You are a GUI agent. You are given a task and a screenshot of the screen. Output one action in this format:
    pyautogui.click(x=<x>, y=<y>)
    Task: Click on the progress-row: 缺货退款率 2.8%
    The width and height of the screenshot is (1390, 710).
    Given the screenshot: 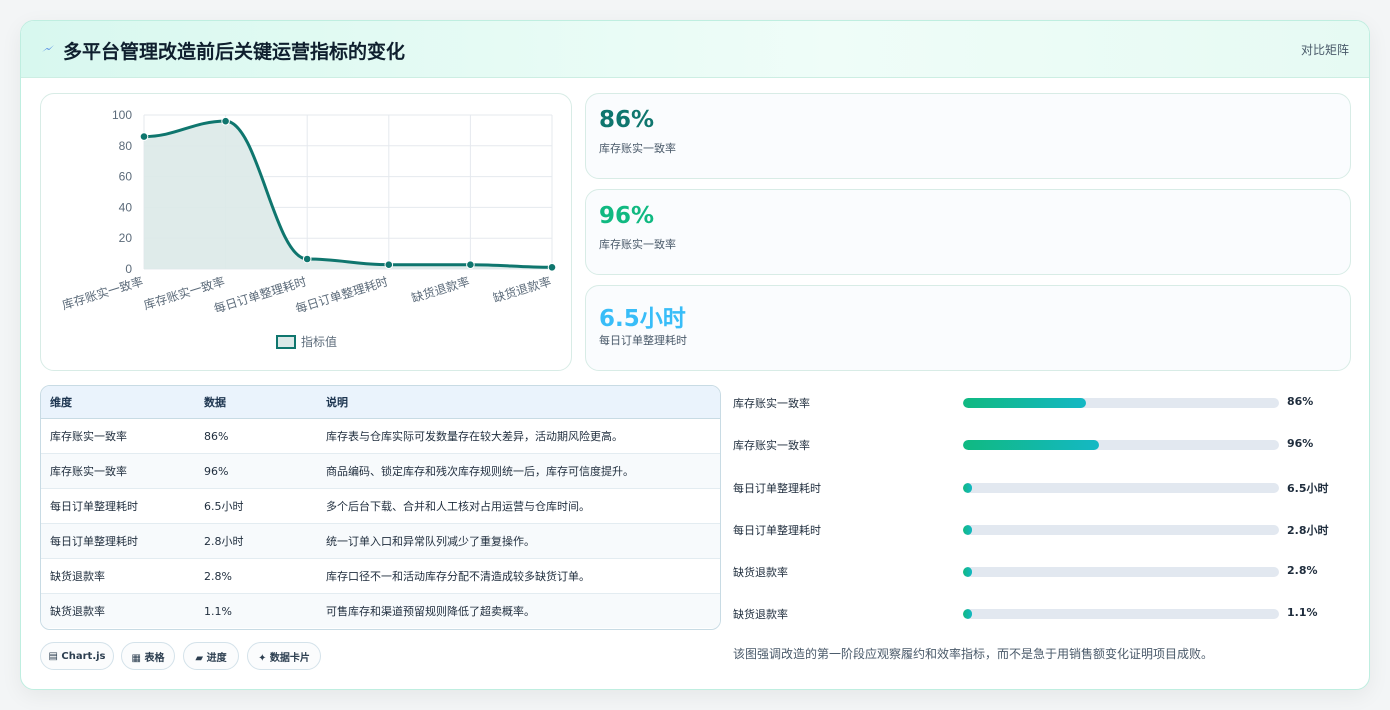 What is the action you would take?
    pyautogui.click(x=1043, y=571)
    